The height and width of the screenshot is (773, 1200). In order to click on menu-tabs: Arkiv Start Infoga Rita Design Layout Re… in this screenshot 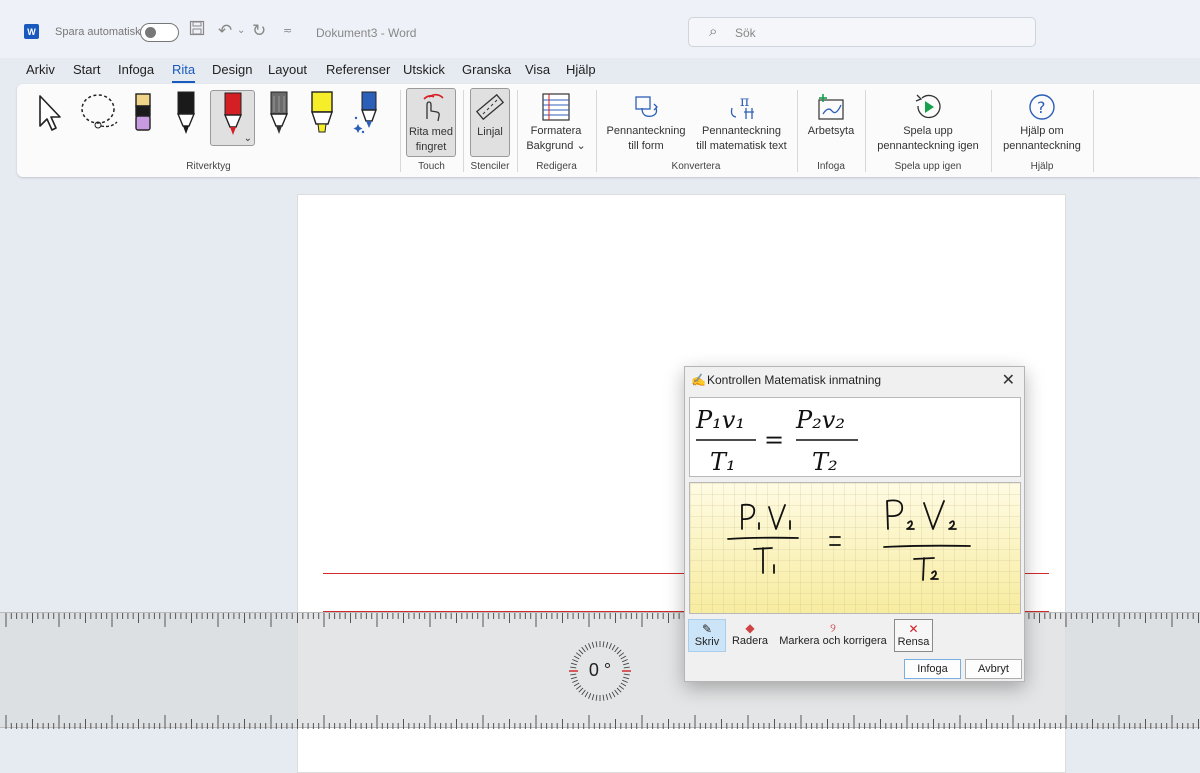, I will do `click(600, 71)`.